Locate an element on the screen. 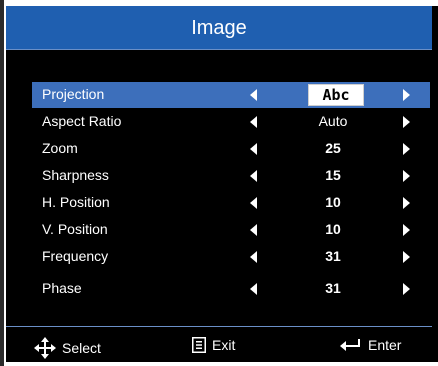 This screenshot has height=366, width=438. title-bar: Image is located at coordinates (219, 28).